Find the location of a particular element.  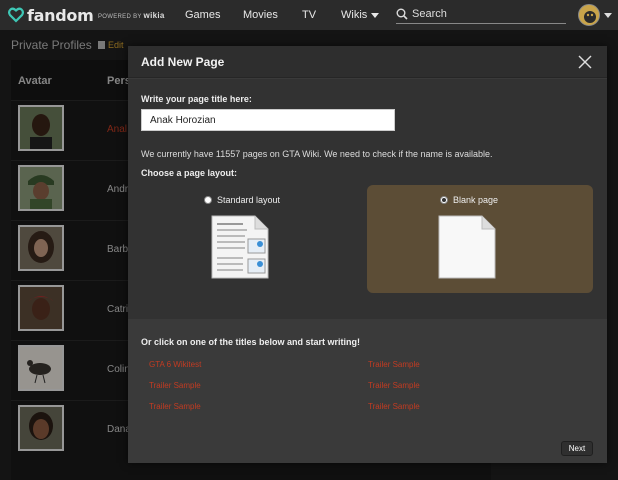

blank-page-label: Blank page is located at coordinates (476, 200).